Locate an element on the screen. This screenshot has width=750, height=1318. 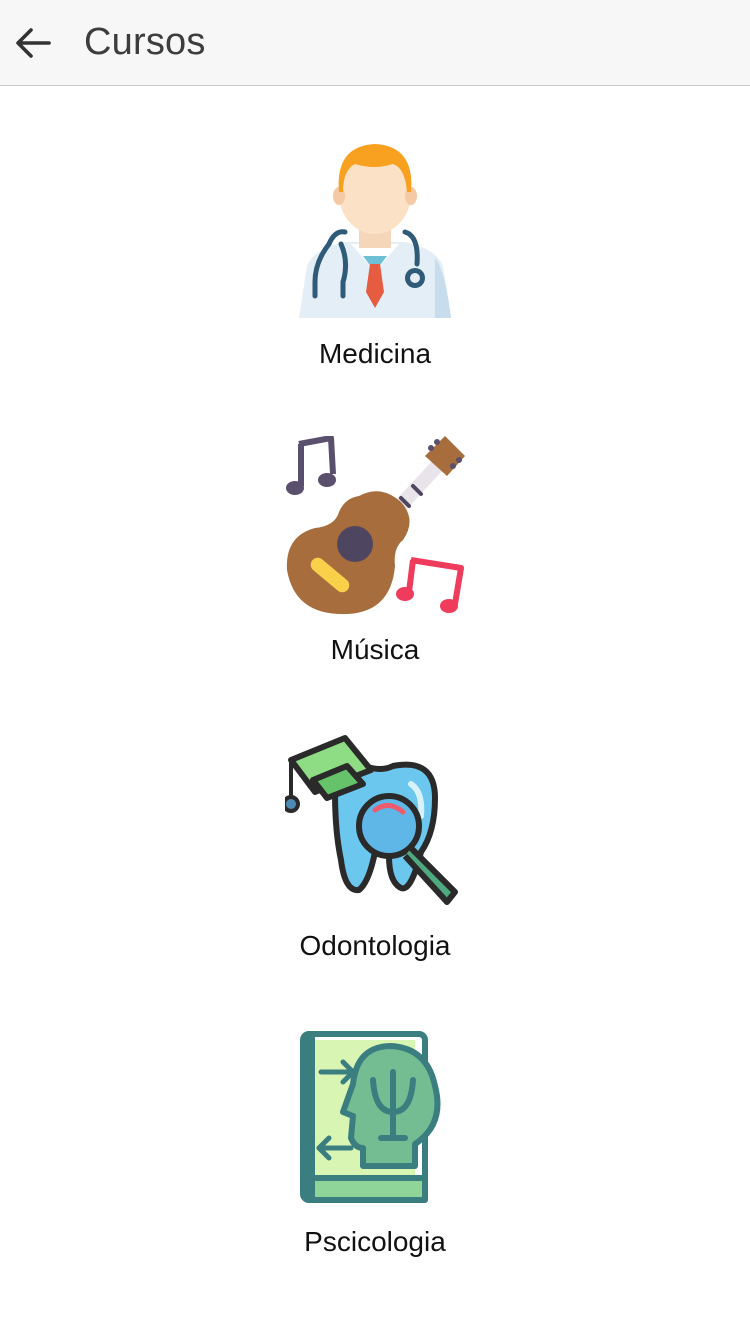
course-label: Música is located at coordinates (375, 649).